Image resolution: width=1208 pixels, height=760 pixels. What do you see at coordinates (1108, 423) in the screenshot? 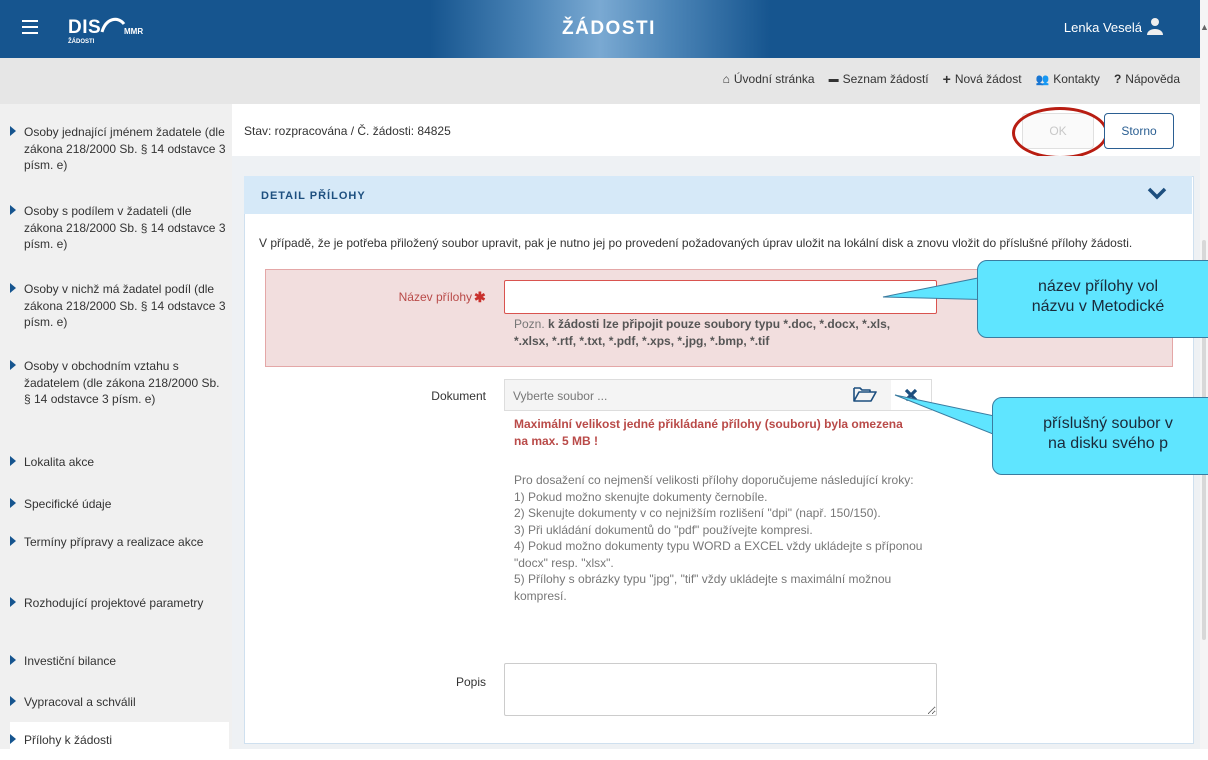
I see `callout-line: příslušný soubor v` at bounding box center [1108, 423].